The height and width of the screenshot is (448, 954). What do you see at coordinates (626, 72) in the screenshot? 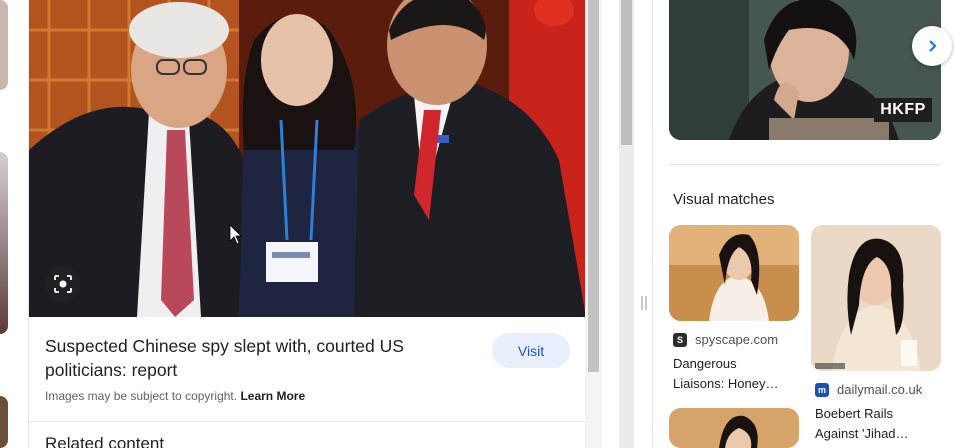
I see `results-scrollbar-thumb` at bounding box center [626, 72].